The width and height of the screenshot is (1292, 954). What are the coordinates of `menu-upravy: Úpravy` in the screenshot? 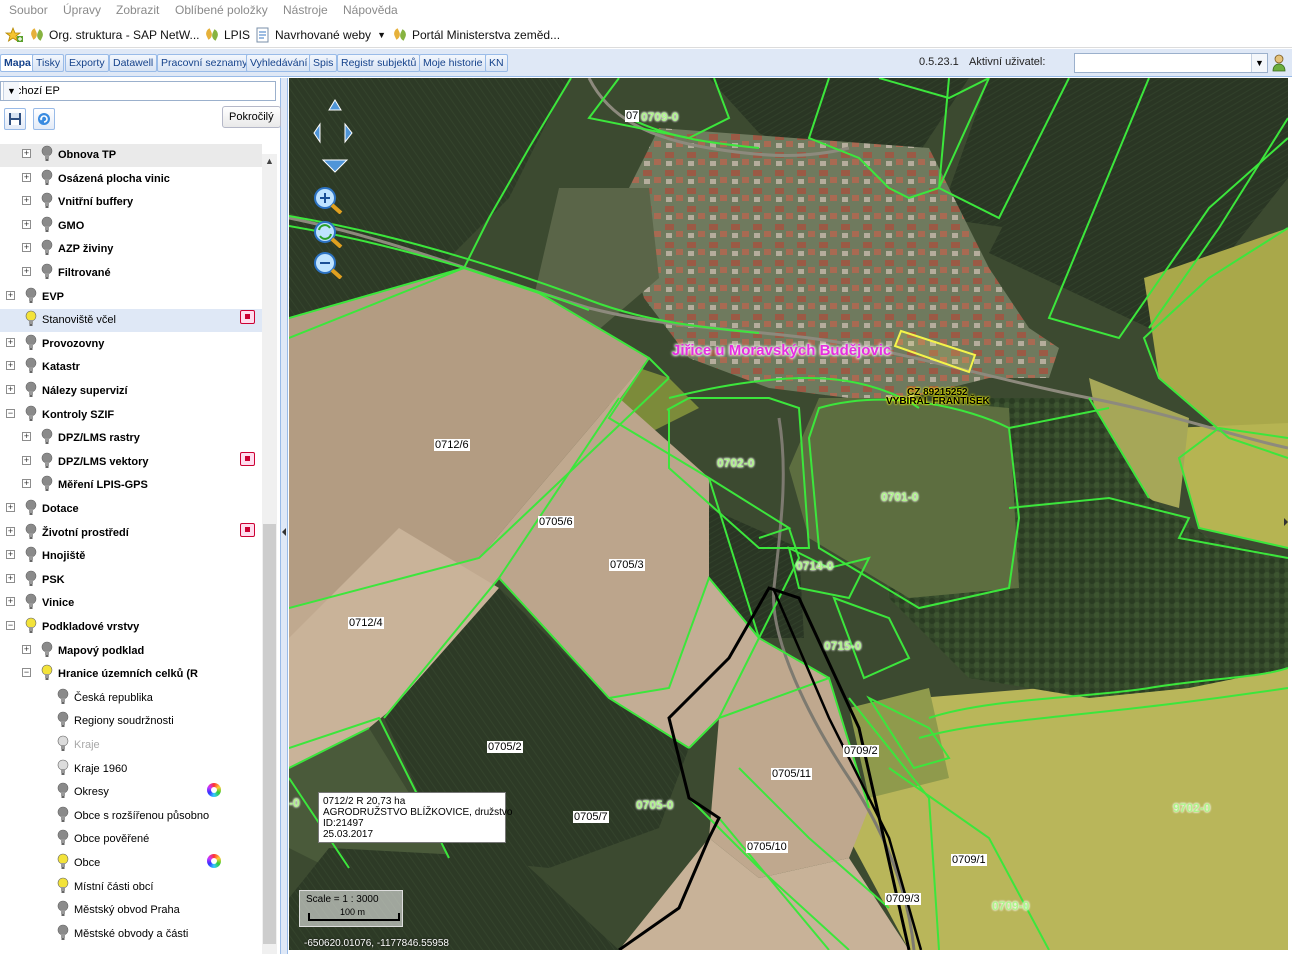 It's located at (82, 10).